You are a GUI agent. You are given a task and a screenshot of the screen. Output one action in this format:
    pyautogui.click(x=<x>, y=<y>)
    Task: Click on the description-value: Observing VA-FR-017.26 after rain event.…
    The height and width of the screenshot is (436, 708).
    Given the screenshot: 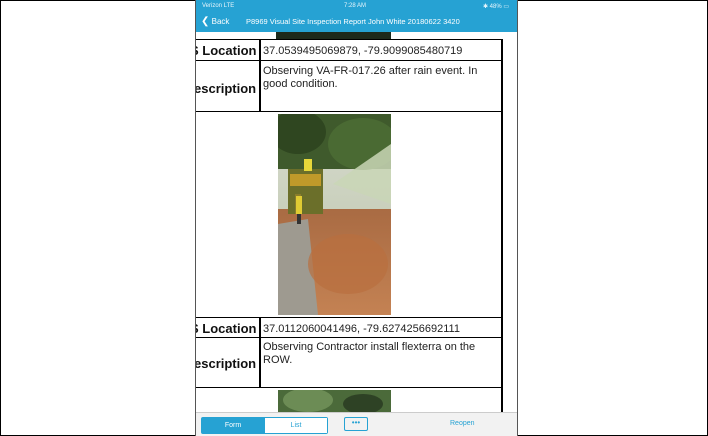 What is the action you would take?
    pyautogui.click(x=370, y=77)
    